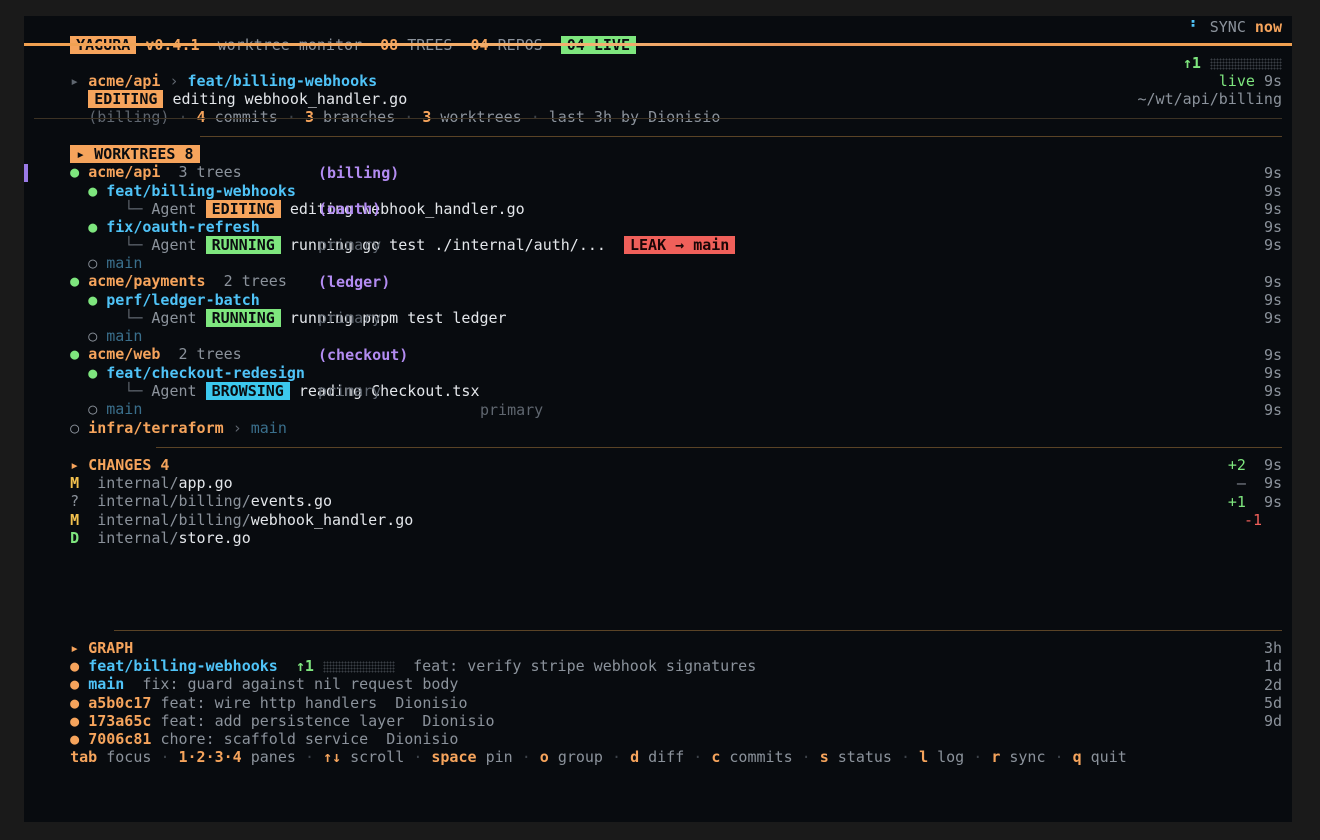 This screenshot has height=840, width=1320. I want to click on key-d: d, so click(634, 757).